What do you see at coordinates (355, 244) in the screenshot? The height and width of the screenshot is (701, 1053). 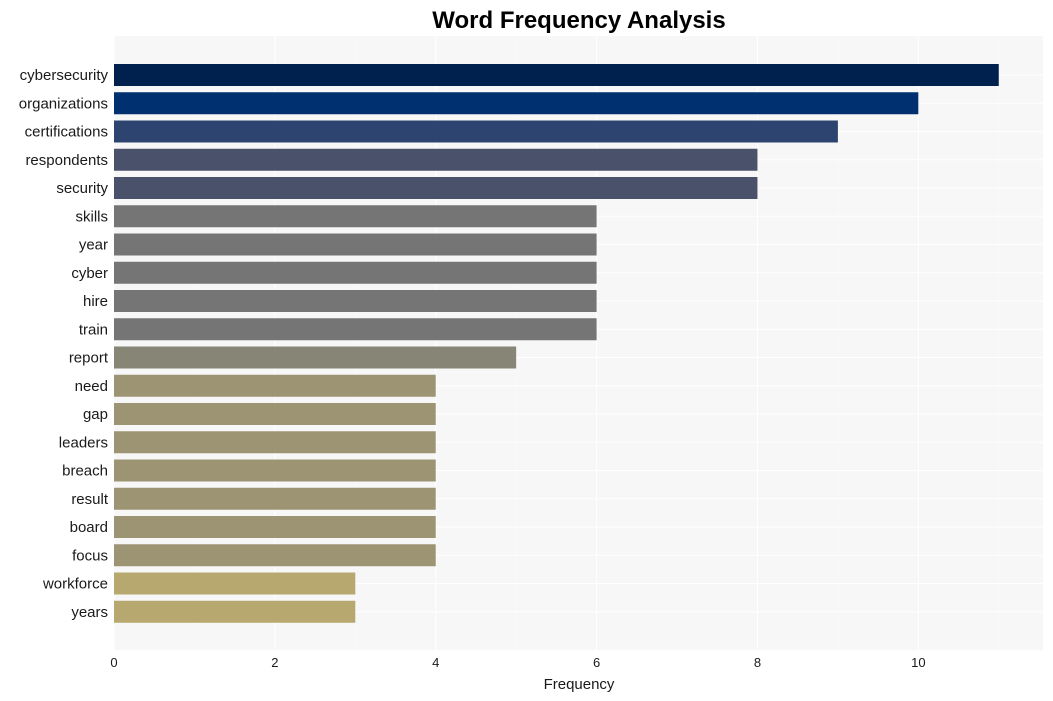 I see `bar-year` at bounding box center [355, 244].